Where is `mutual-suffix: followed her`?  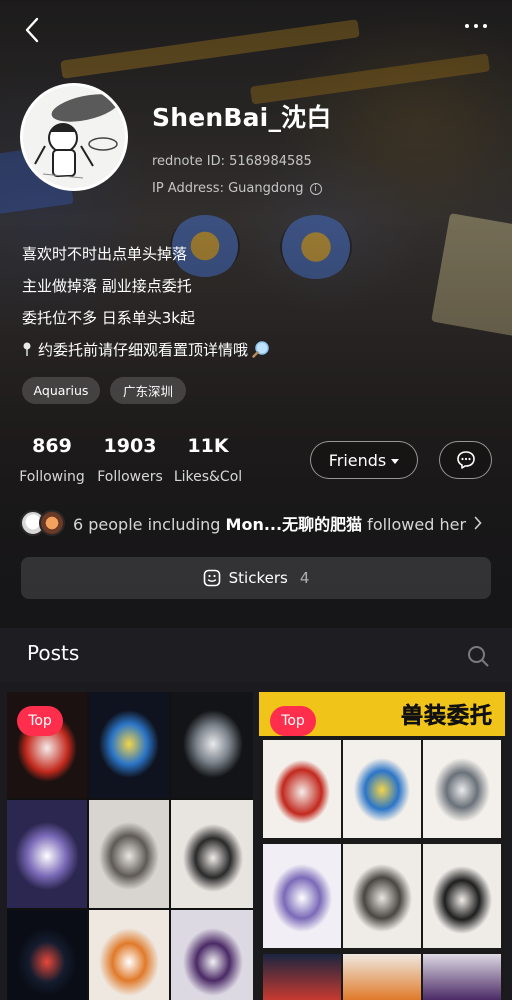 mutual-suffix: followed her is located at coordinates (414, 524).